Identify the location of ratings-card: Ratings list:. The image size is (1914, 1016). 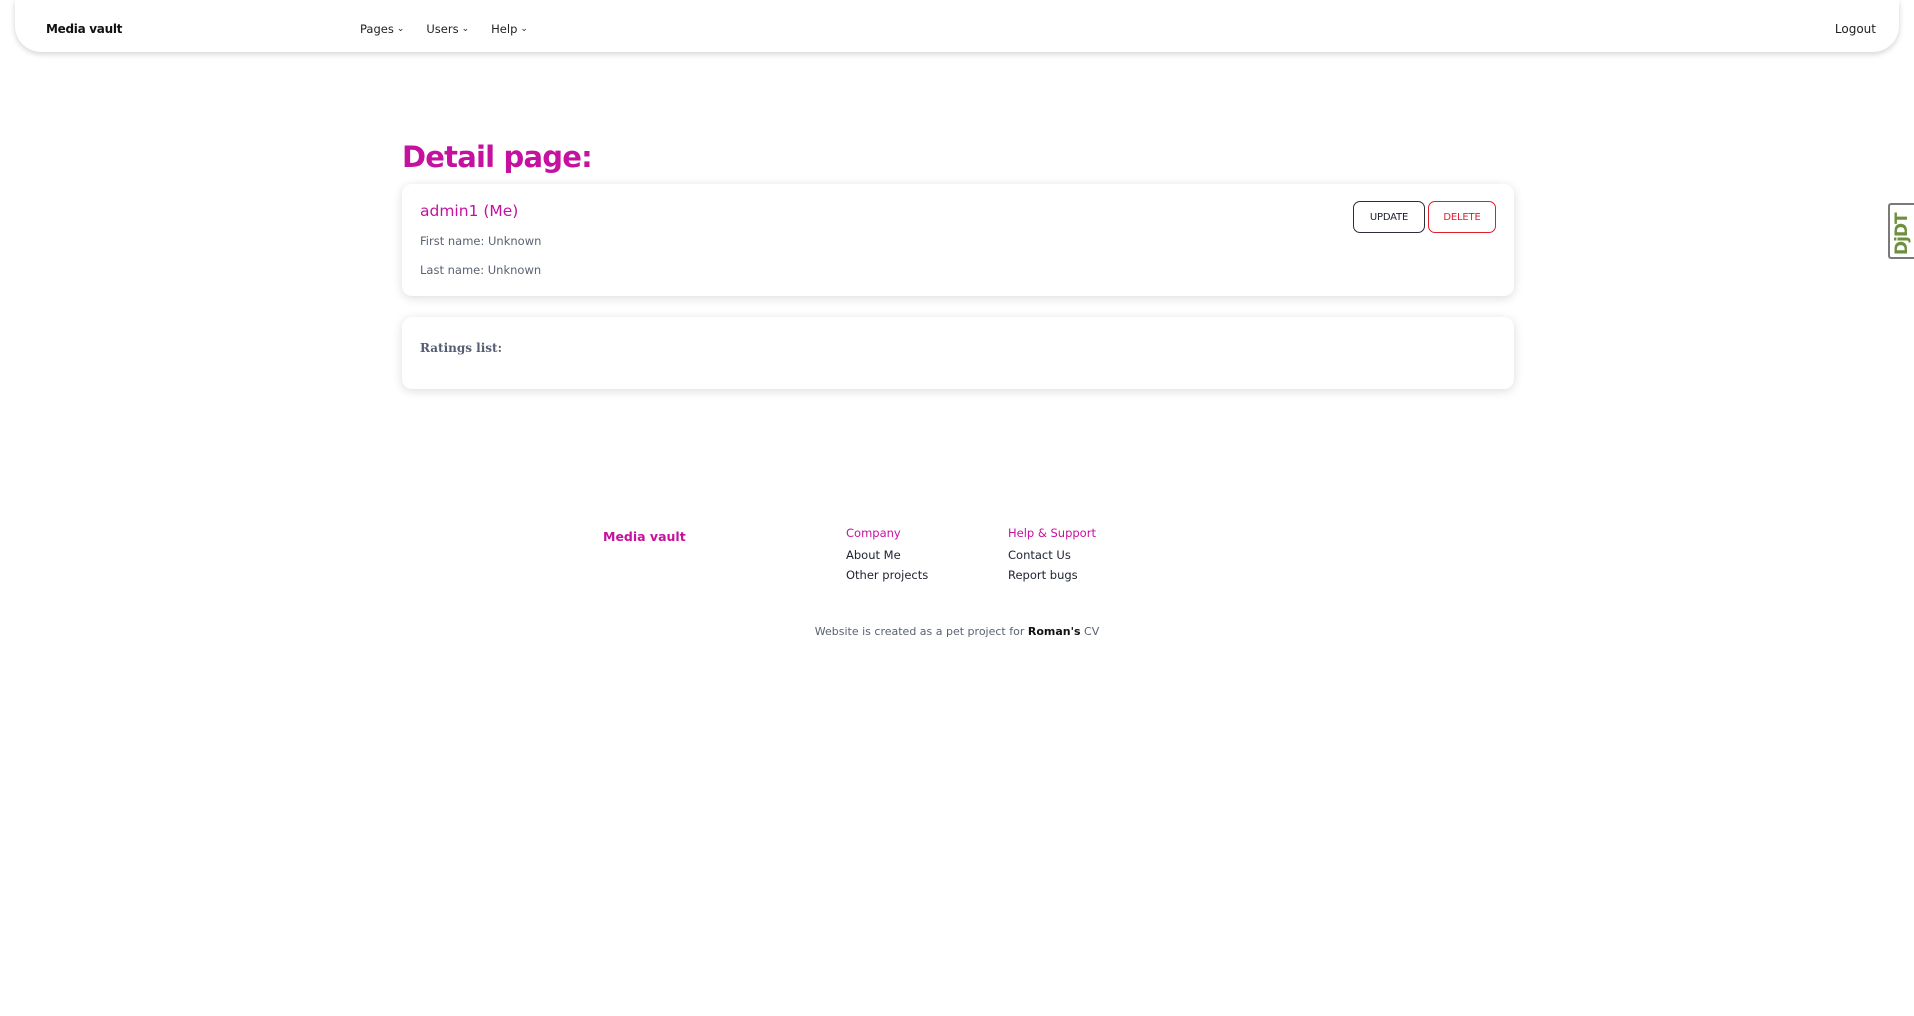
(958, 353).